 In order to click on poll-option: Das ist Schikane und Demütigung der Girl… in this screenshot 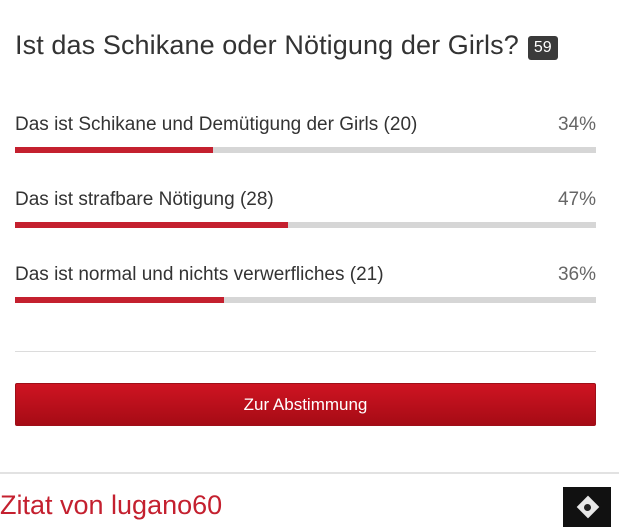, I will do `click(305, 133)`.